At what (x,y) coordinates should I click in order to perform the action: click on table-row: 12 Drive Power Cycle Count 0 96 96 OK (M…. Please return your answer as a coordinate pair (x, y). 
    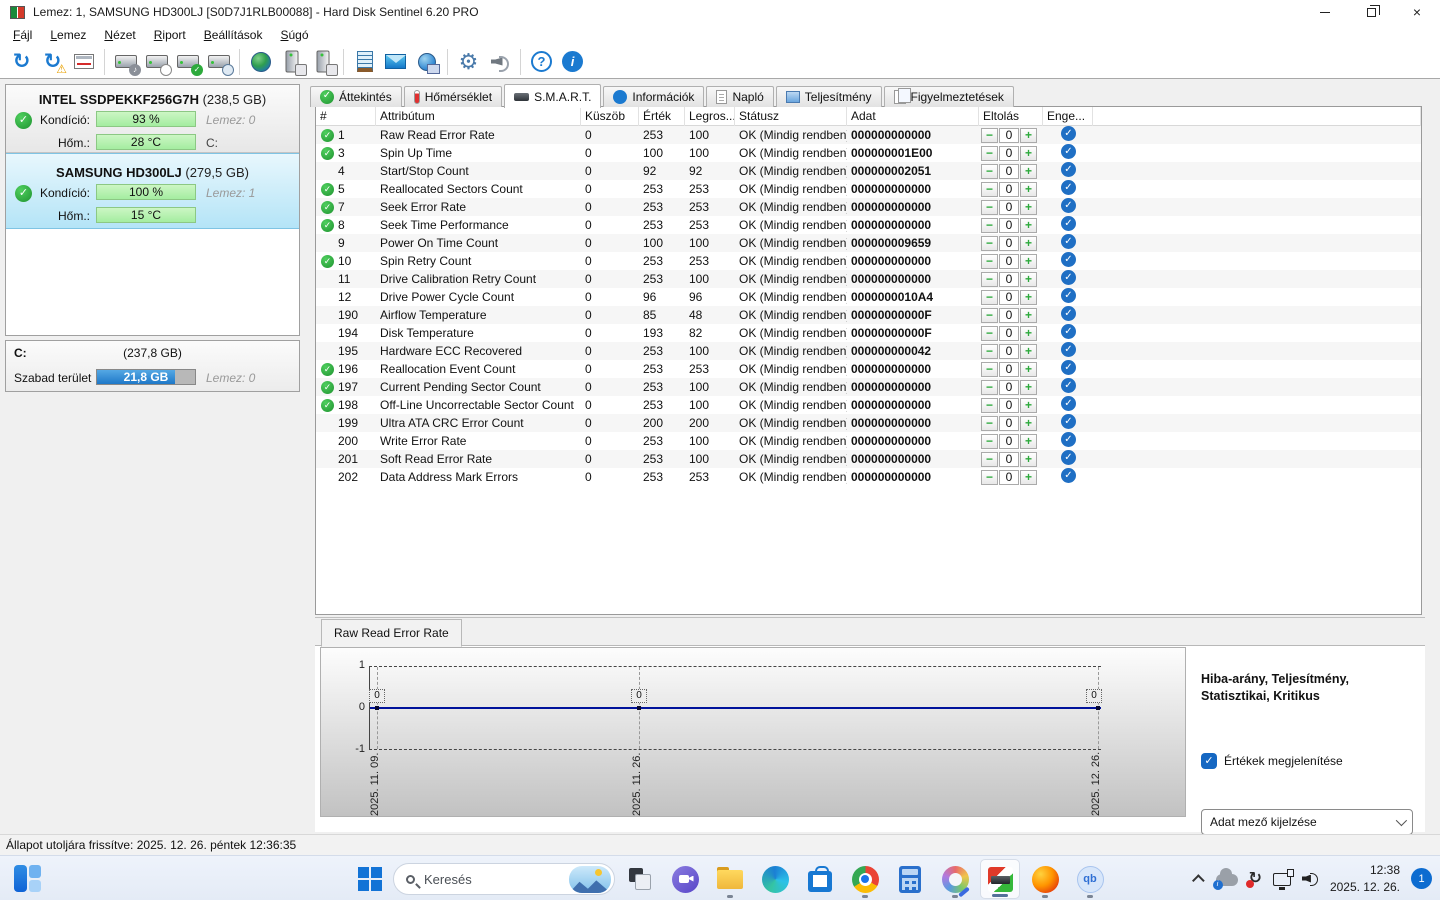
    Looking at the image, I should click on (868, 297).